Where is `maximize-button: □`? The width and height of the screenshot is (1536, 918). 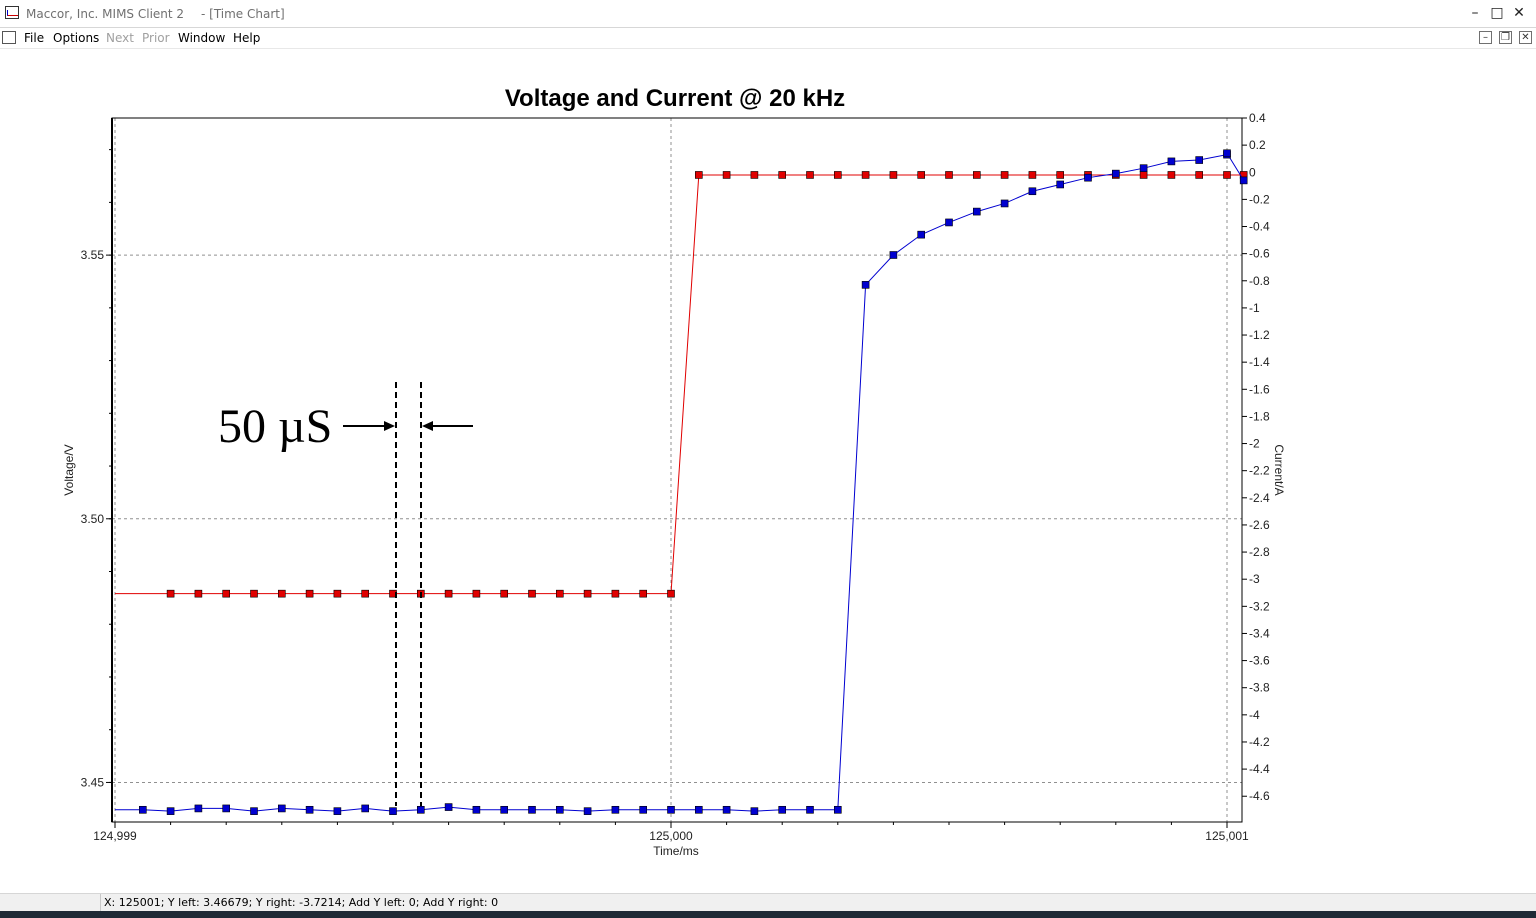 maximize-button: □ is located at coordinates (1497, 13).